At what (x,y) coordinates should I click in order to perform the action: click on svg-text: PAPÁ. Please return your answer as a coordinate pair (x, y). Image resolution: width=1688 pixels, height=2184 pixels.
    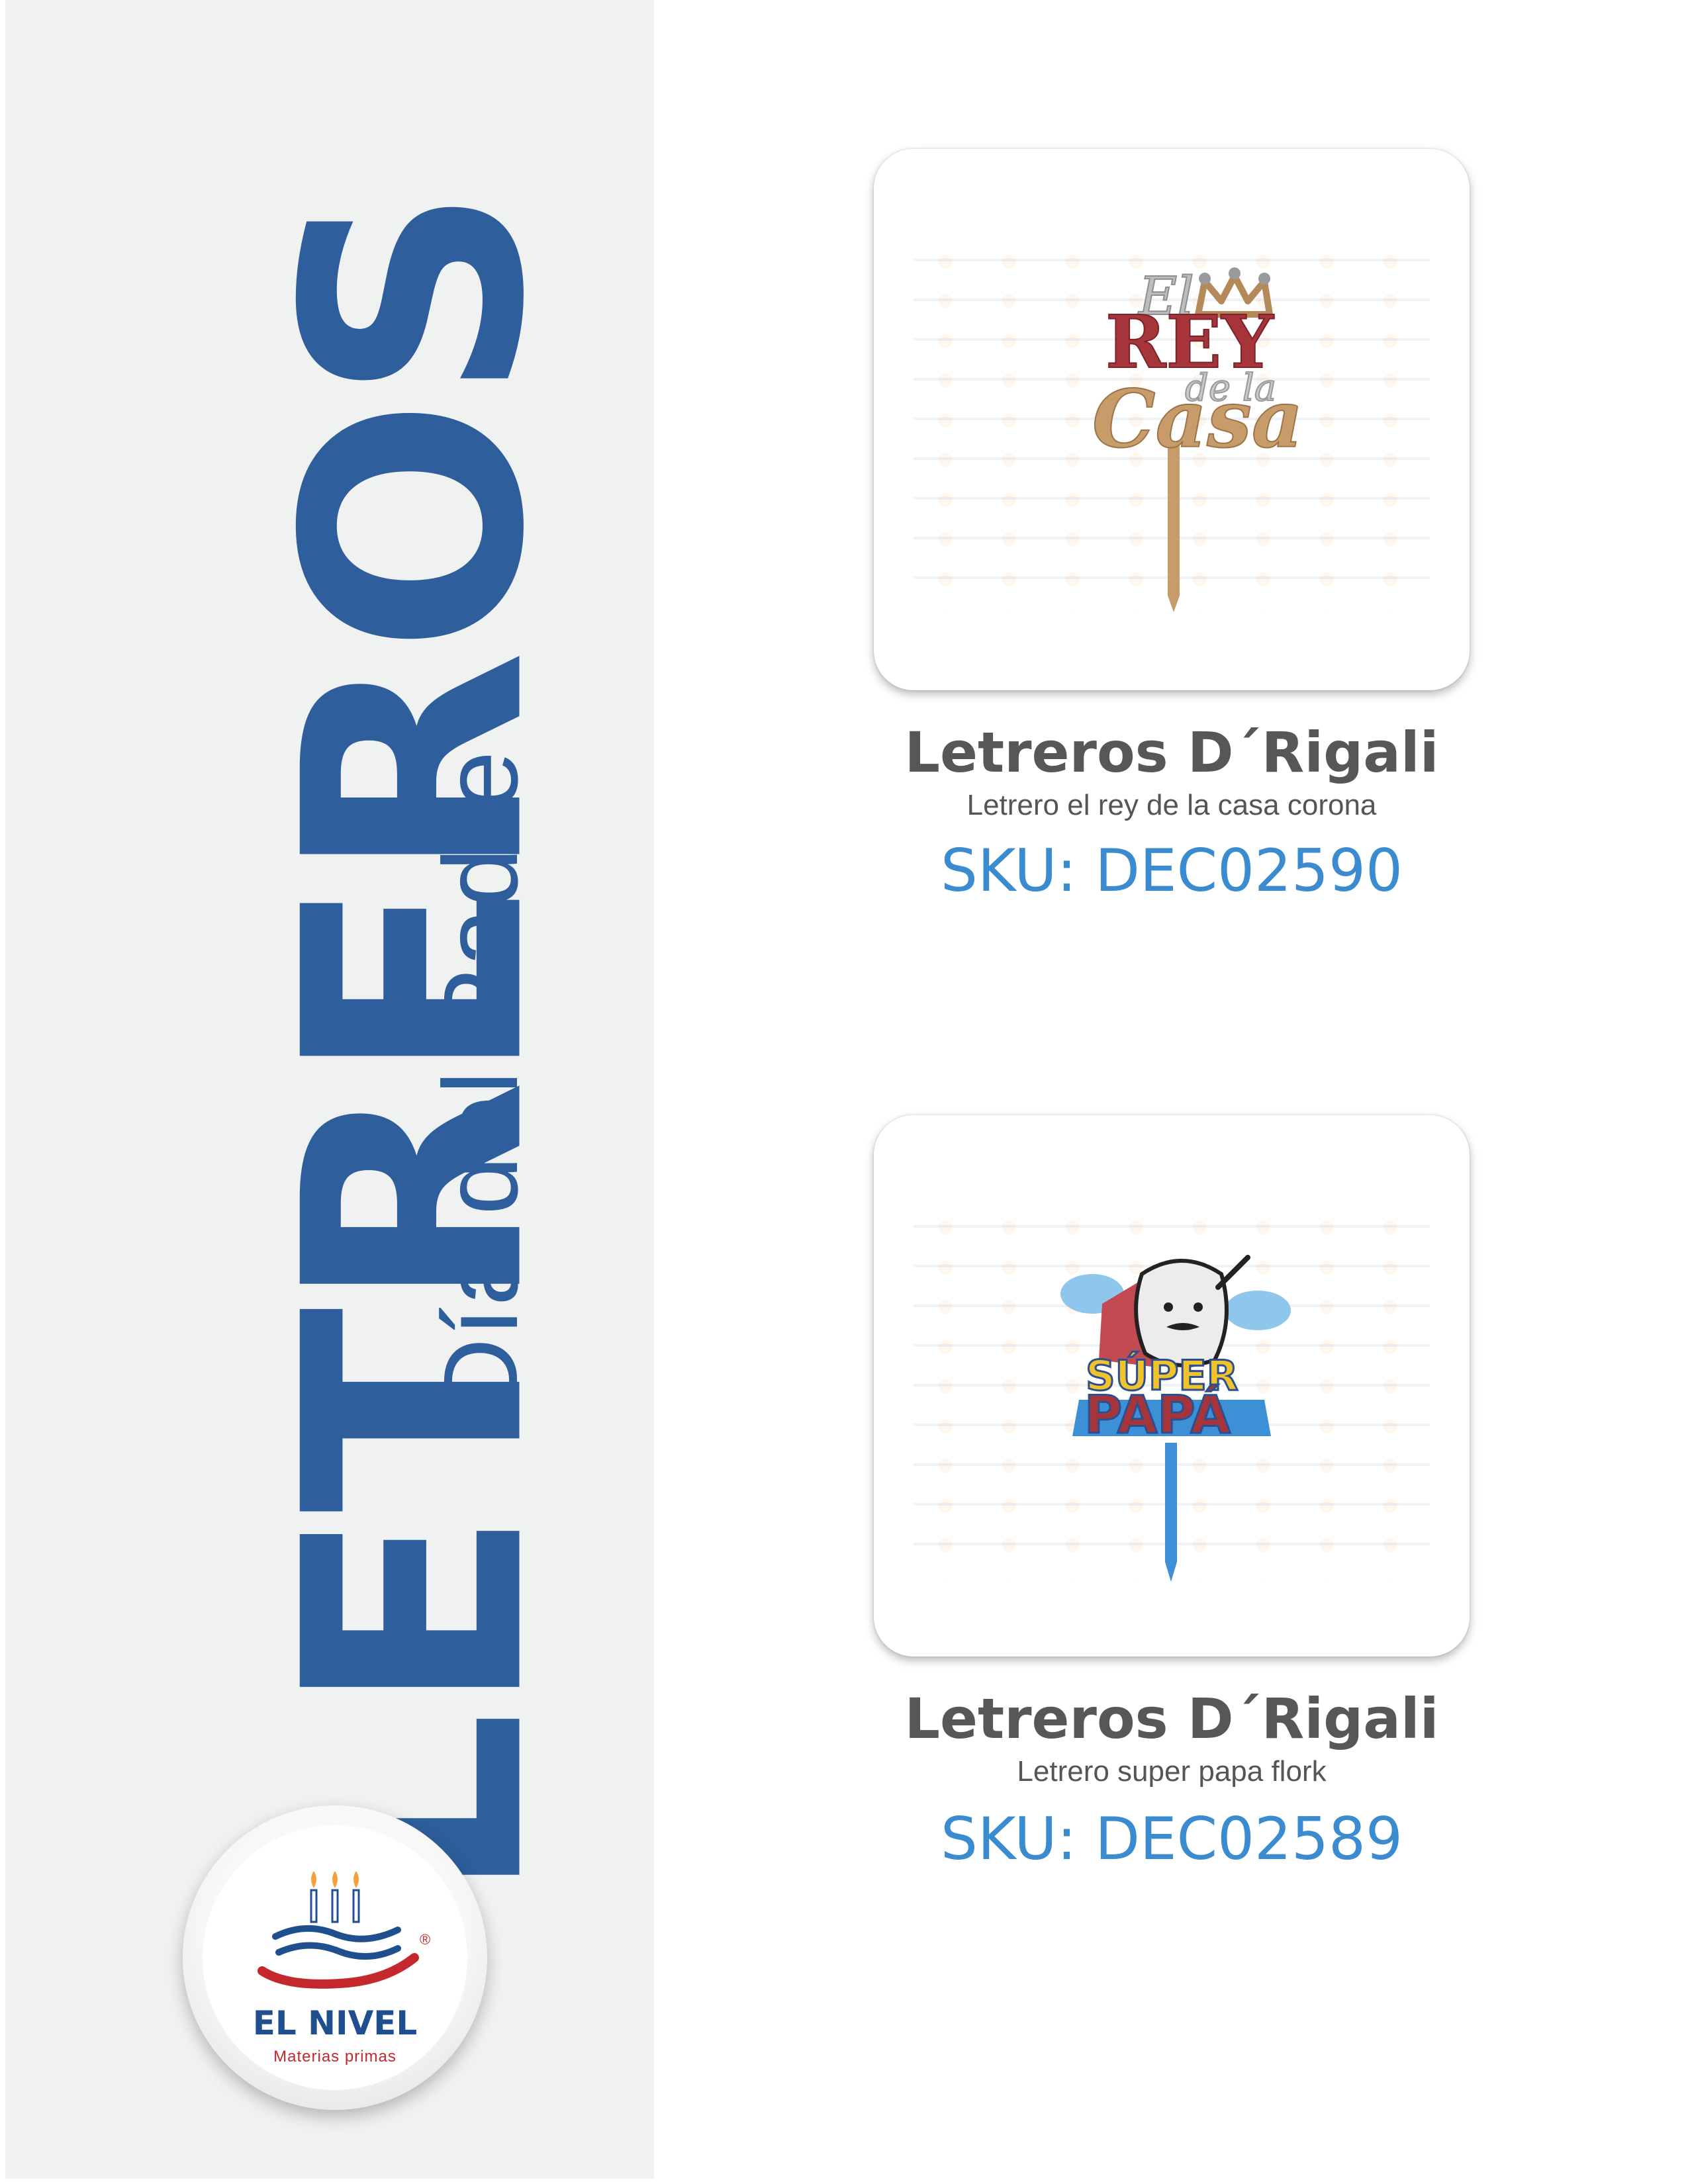
    Looking at the image, I should click on (1157, 1415).